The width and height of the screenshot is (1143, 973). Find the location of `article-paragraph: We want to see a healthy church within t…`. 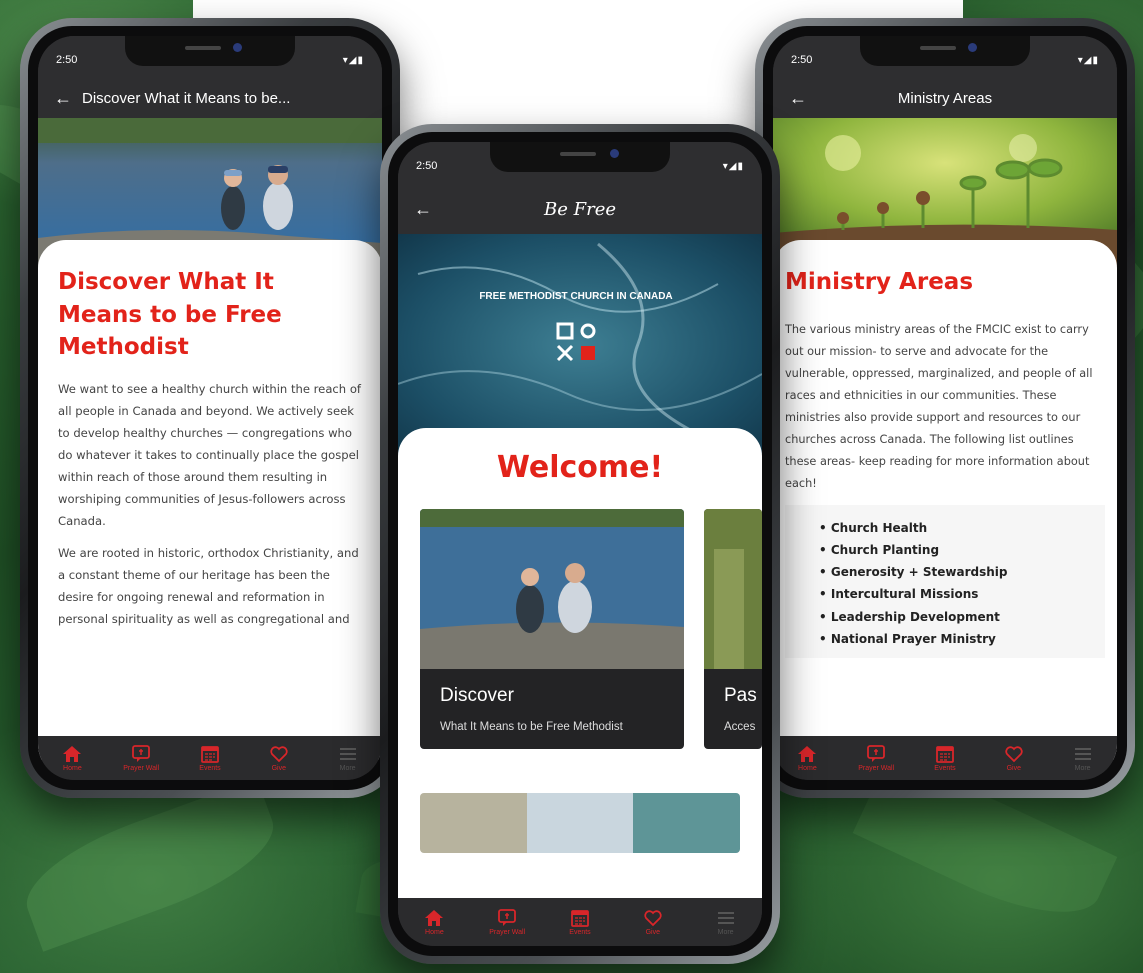

article-paragraph: We want to see a healthy church within t… is located at coordinates (210, 455).